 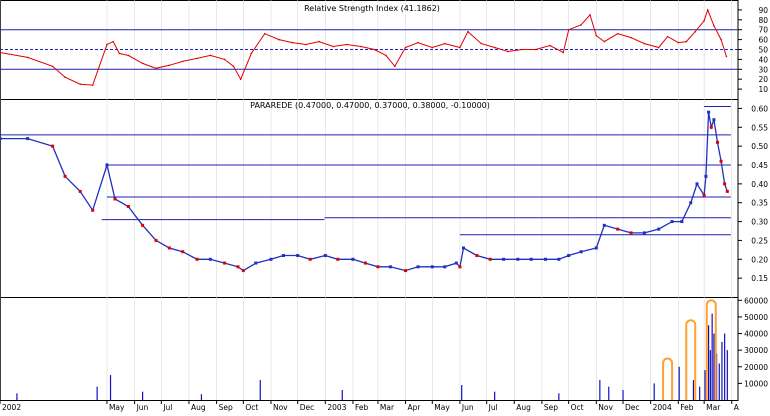 What do you see at coordinates (372, 8) in the screenshot?
I see `rsi-title: Relative Strength Index (41.1862)` at bounding box center [372, 8].